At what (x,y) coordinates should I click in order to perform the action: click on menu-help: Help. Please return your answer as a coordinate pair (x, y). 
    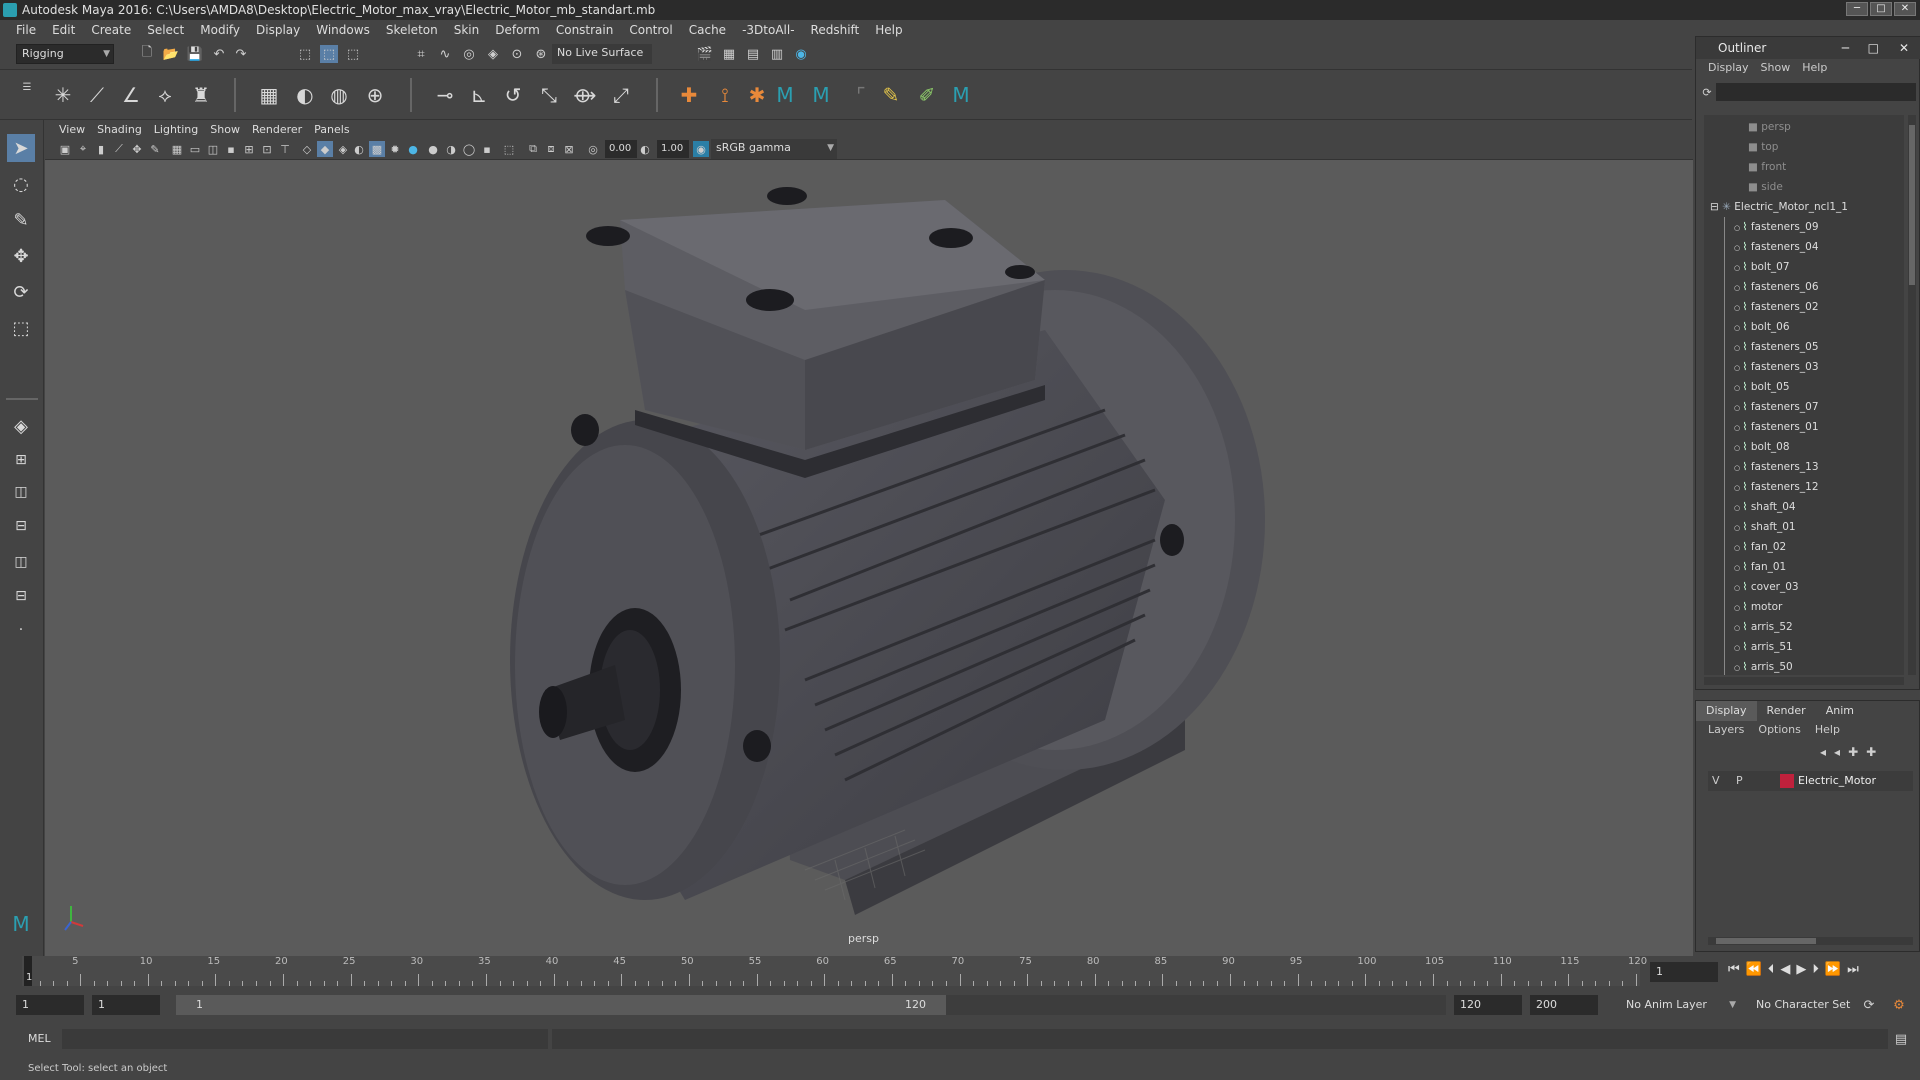
    Looking at the image, I should click on (888, 30).